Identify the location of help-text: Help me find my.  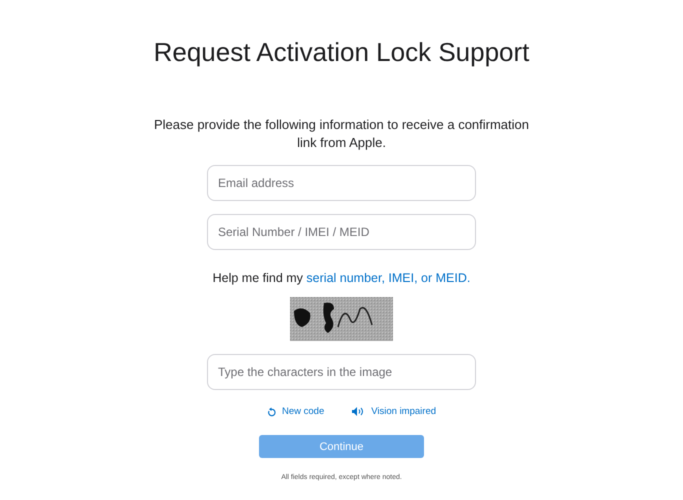
(257, 278).